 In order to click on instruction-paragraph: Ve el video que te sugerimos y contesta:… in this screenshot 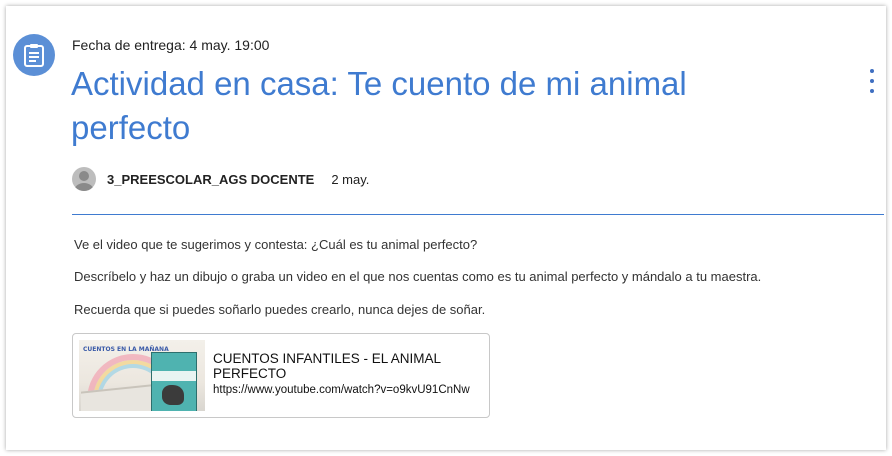, I will do `click(276, 244)`.